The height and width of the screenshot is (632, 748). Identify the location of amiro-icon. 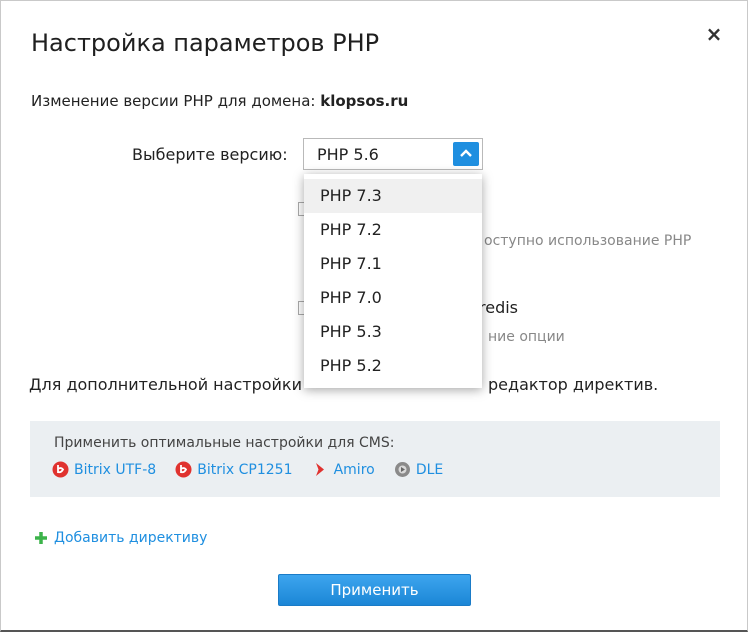
(319, 469).